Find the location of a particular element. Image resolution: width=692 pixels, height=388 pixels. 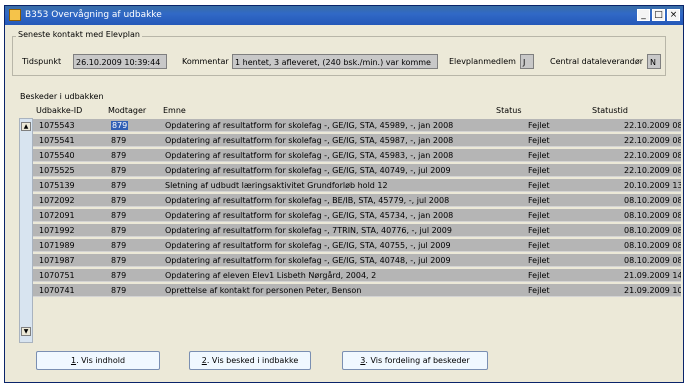

column-header-status-time: Statustid is located at coordinates (610, 110).